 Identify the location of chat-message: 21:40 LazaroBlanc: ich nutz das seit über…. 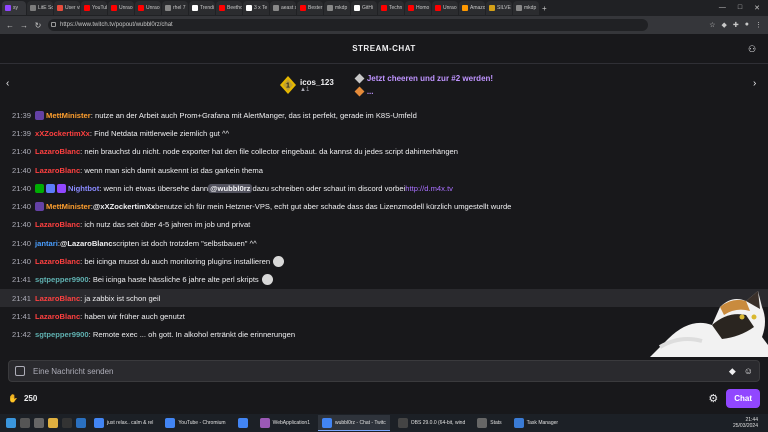
(384, 225).